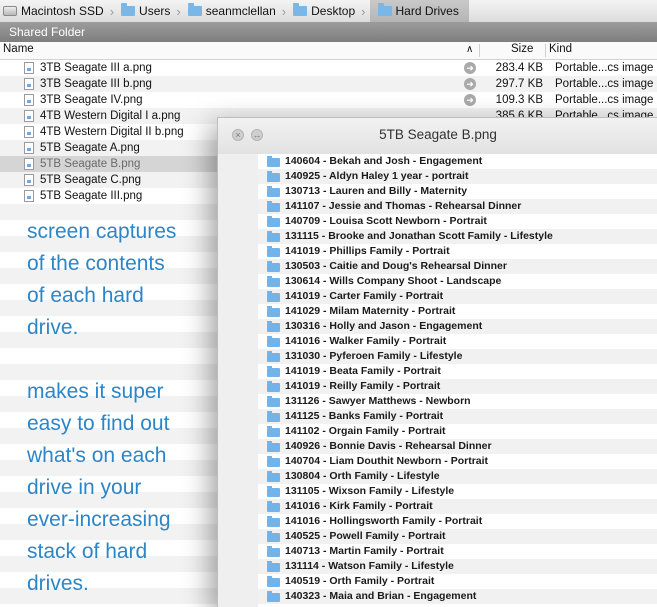 The image size is (657, 607). I want to click on caption-line: drive in your, so click(84, 487).